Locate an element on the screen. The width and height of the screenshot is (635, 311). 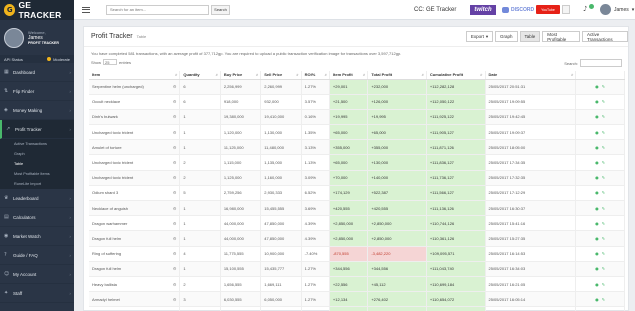
column-header: Cumulative Profit ⇵ is located at coordinates (456, 75).